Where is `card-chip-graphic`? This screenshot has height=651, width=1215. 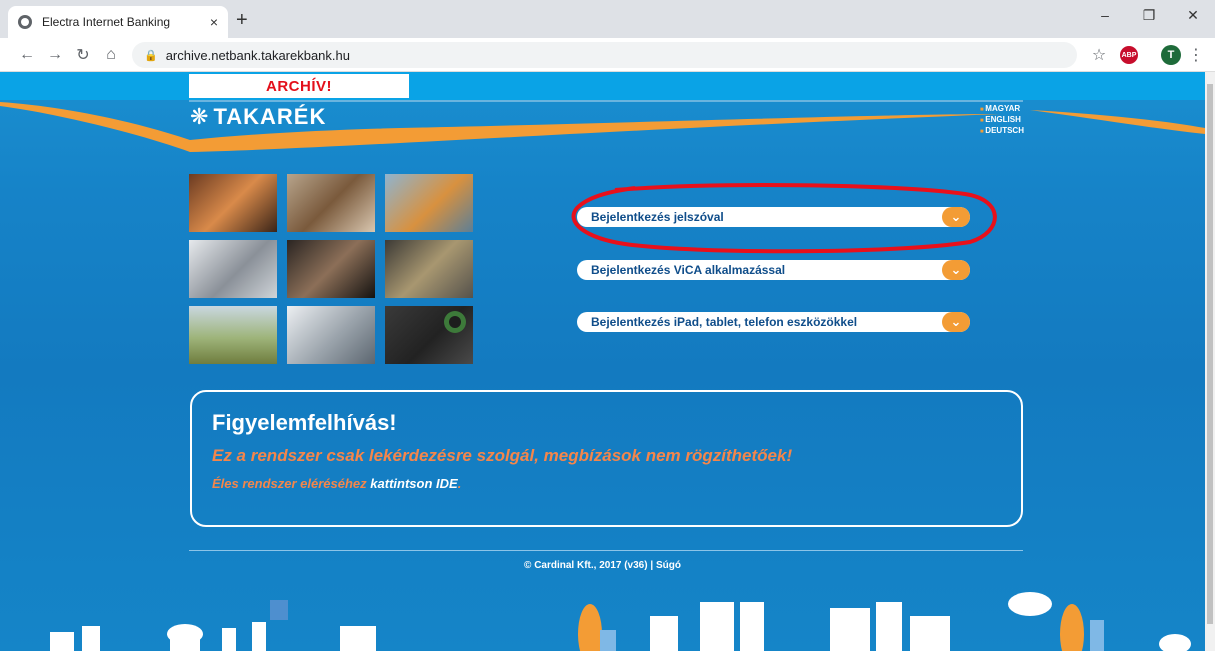
card-chip-graphic is located at coordinates (455, 322).